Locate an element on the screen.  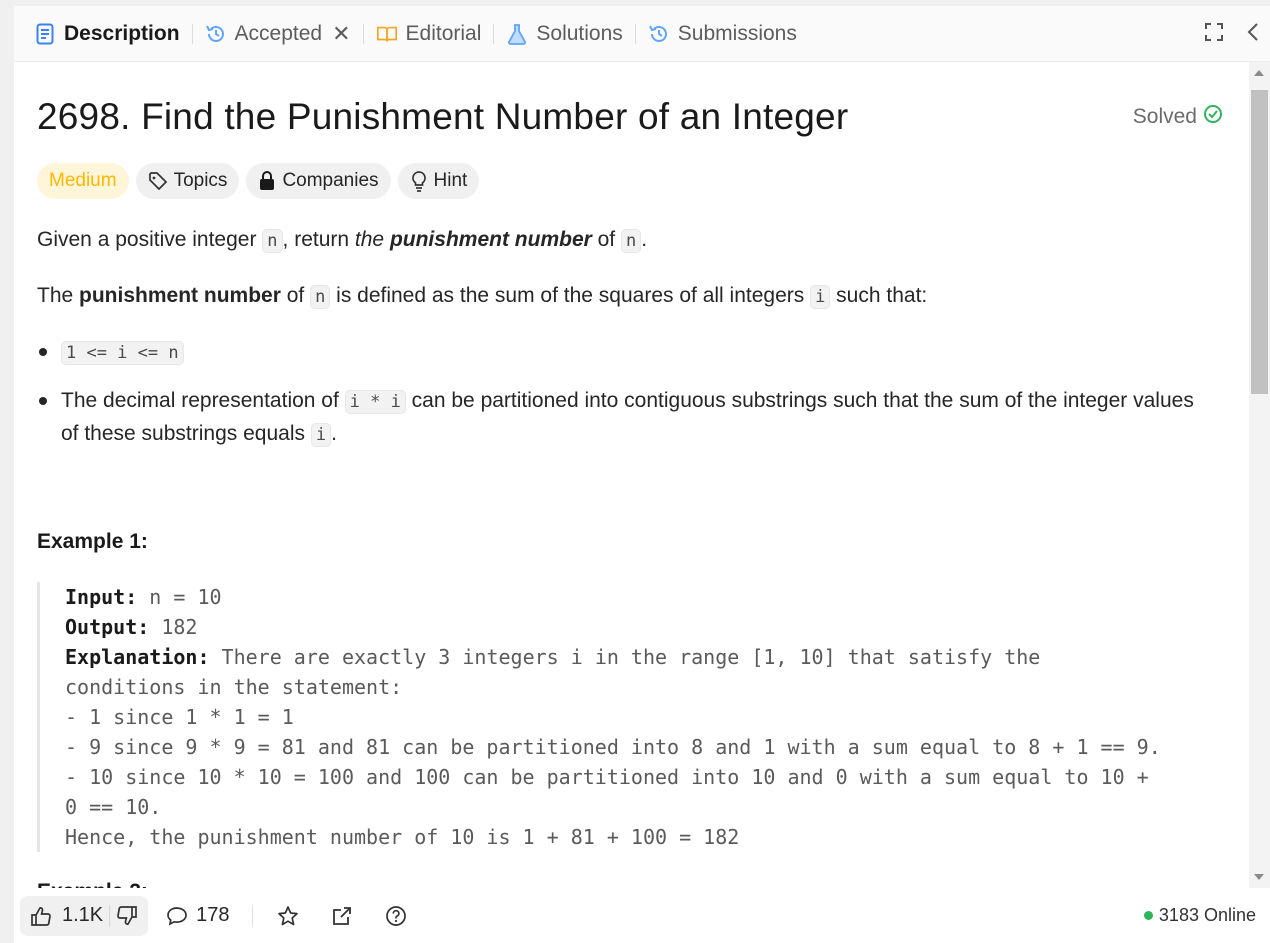
description-icon is located at coordinates (45, 34).